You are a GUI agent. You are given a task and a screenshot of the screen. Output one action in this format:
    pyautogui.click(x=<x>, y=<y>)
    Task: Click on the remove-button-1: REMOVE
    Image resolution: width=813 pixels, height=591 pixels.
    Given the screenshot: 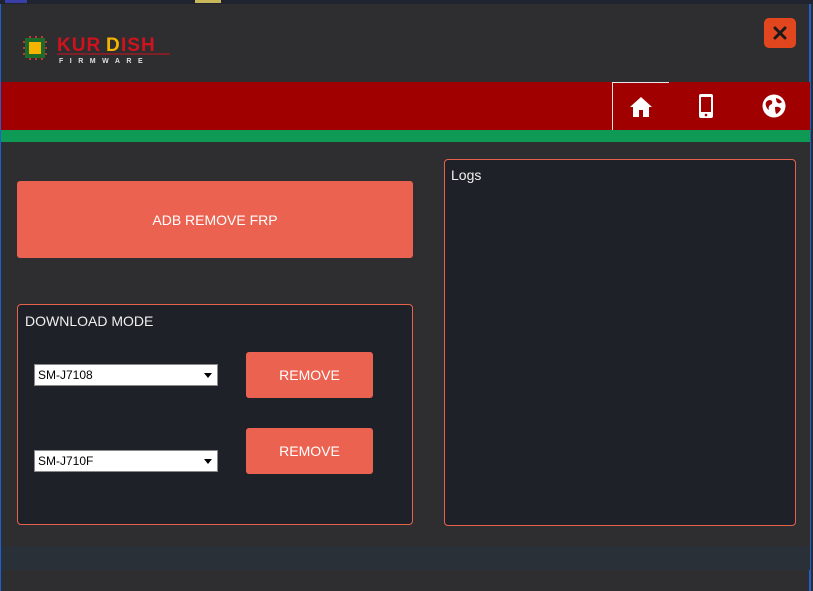 What is the action you would take?
    pyautogui.click(x=309, y=375)
    